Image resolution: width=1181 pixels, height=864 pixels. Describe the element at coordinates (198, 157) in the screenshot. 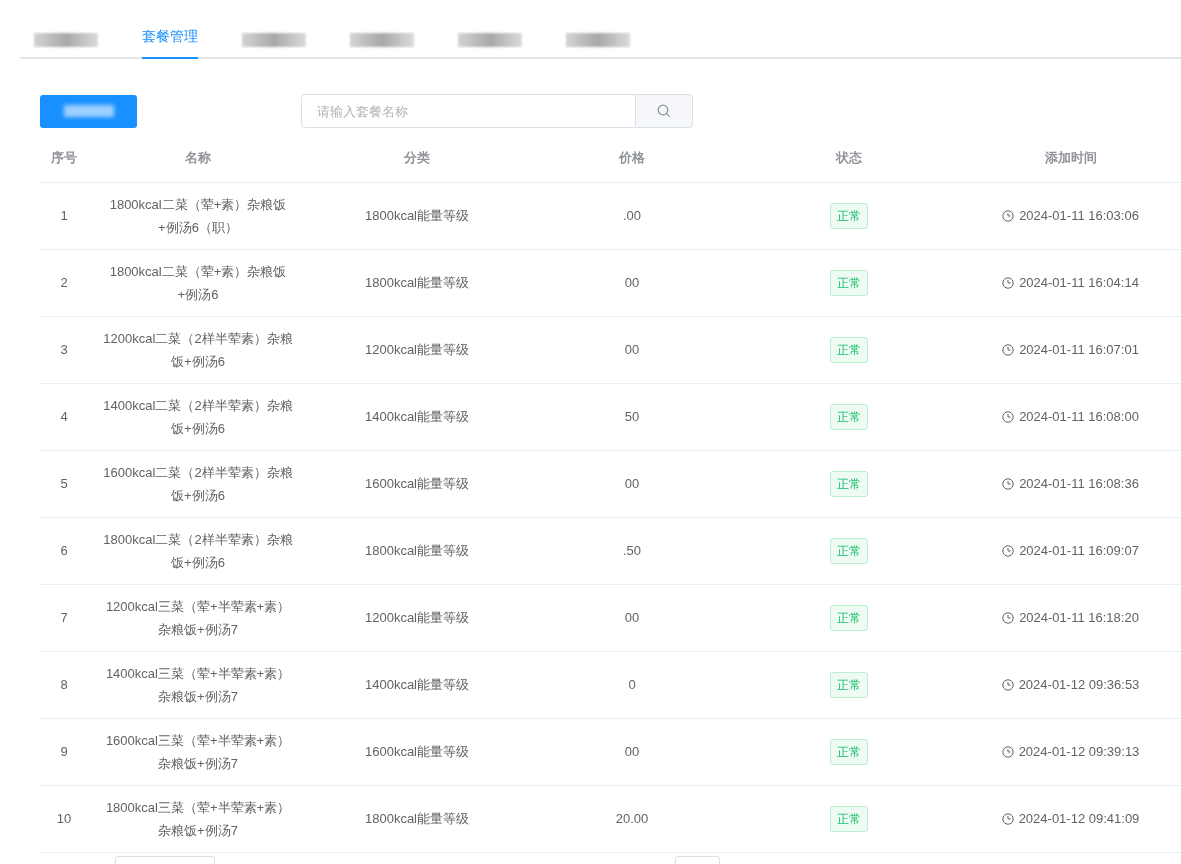

I see `column-header: 名称` at that location.